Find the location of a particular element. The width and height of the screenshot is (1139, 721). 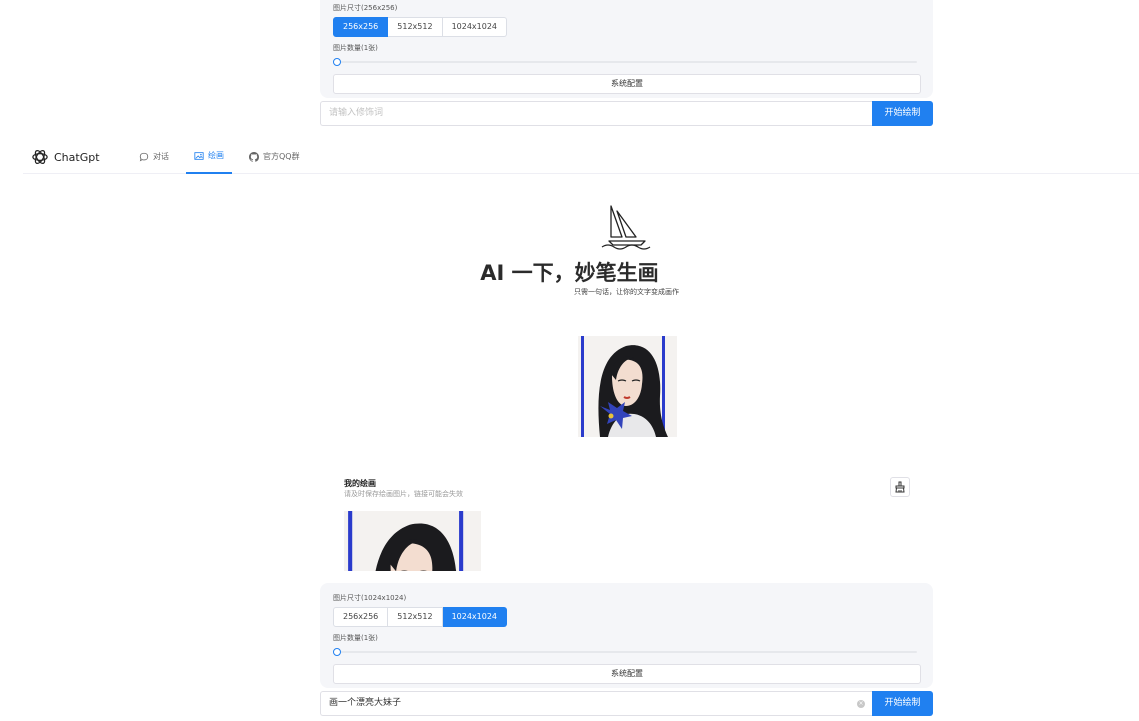

app-header: ChatGpt 对话 绘画 官方QQ群 is located at coordinates (581, 156).